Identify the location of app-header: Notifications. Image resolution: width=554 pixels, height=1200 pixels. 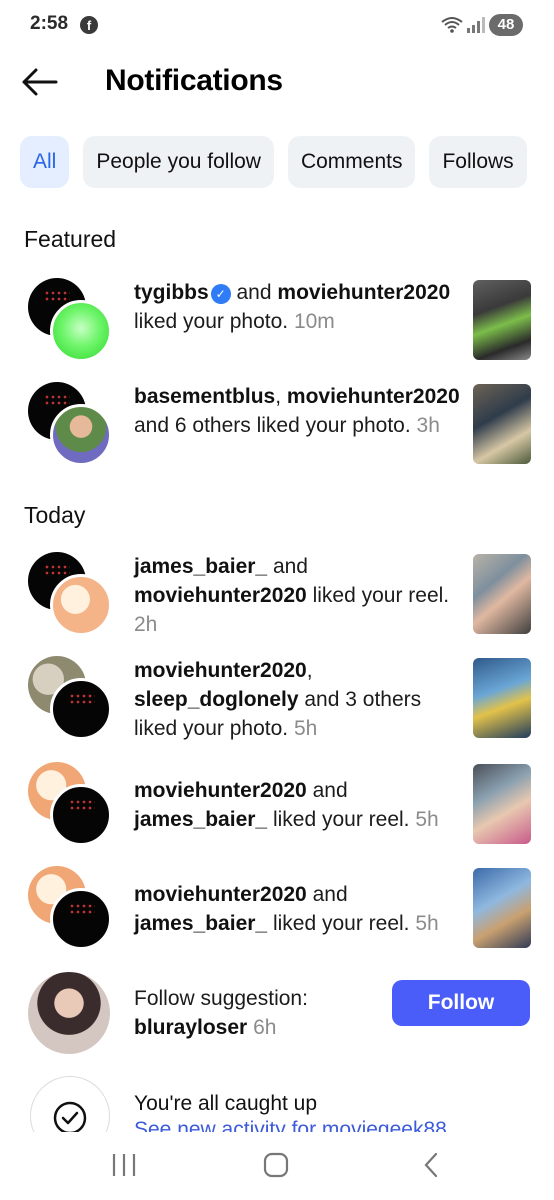
(277, 82).